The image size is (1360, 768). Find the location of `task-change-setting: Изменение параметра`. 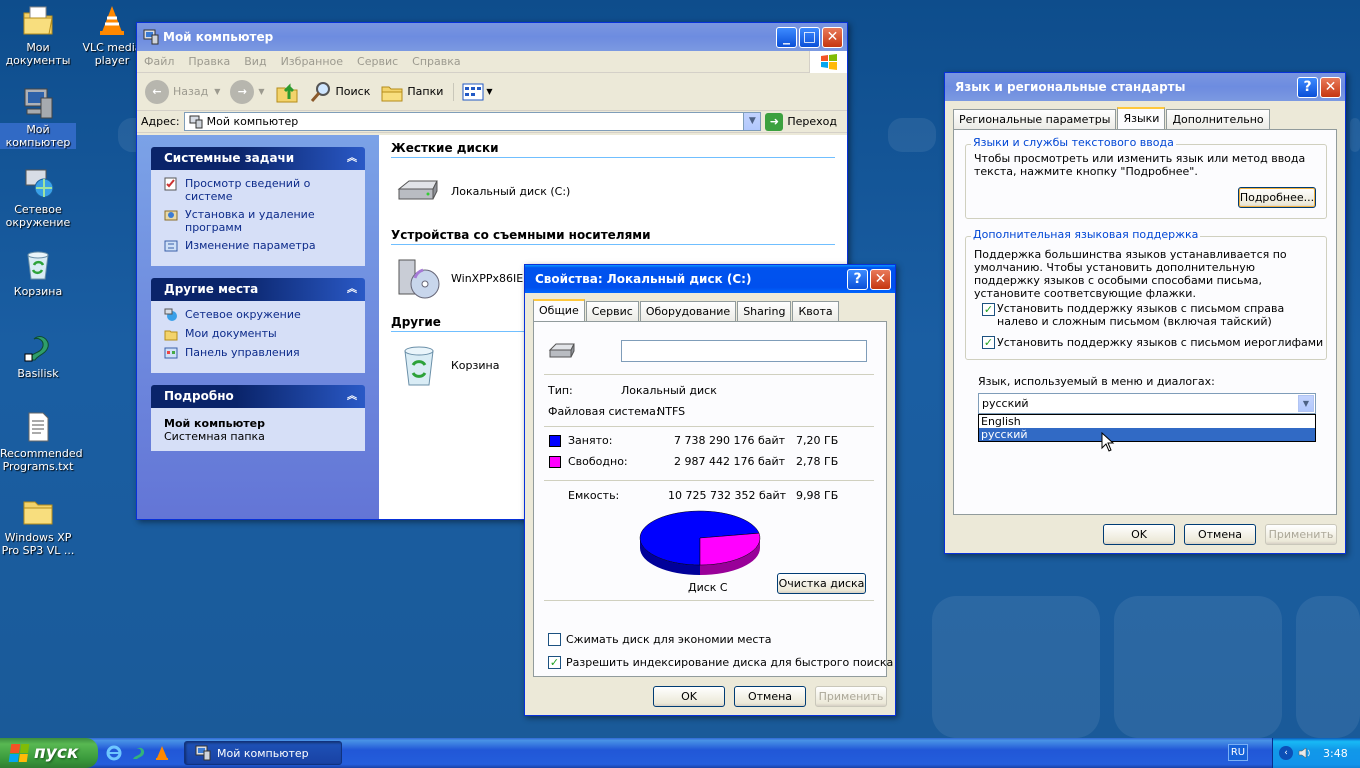

task-change-setting: Изменение параметра is located at coordinates (261, 246).